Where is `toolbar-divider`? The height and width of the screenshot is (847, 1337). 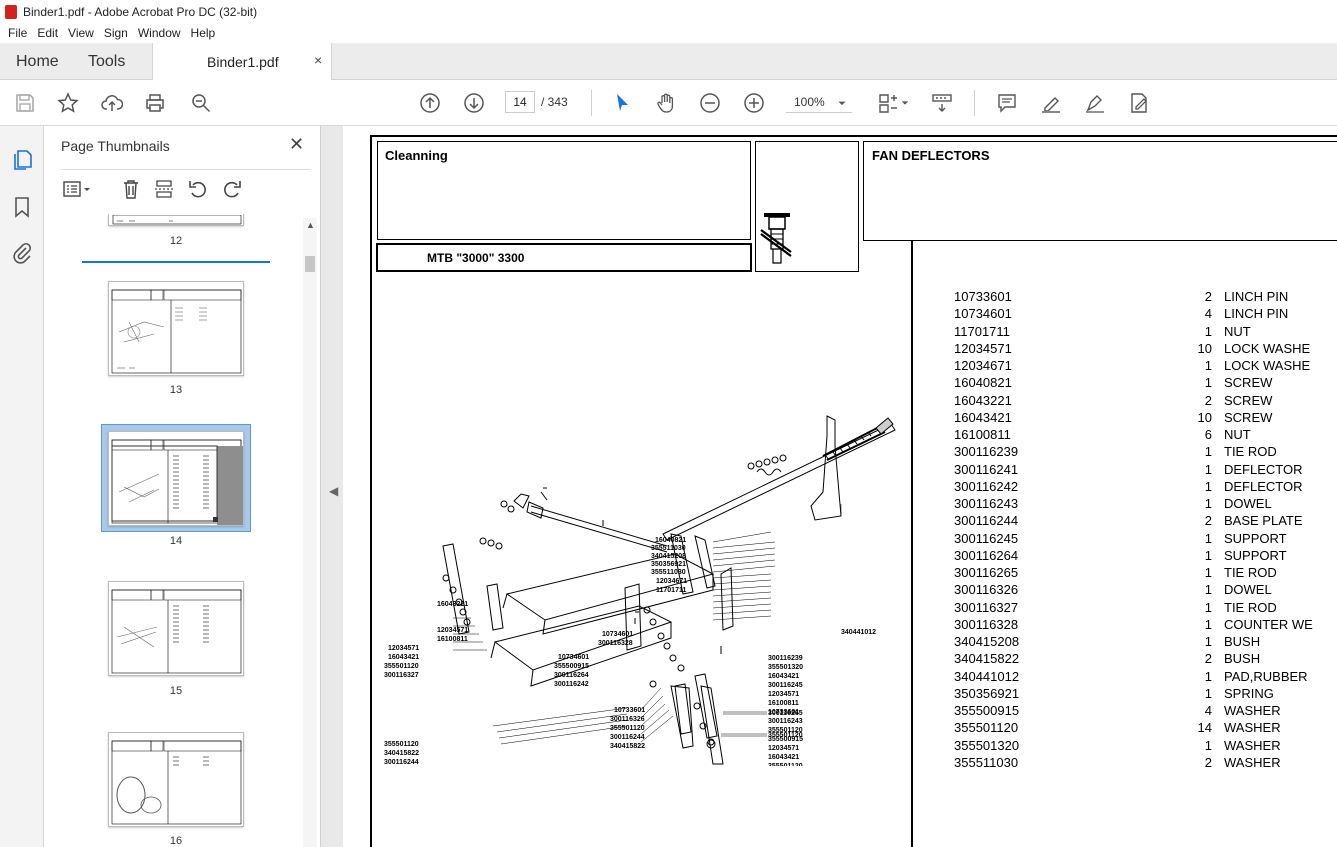 toolbar-divider is located at coordinates (591, 103).